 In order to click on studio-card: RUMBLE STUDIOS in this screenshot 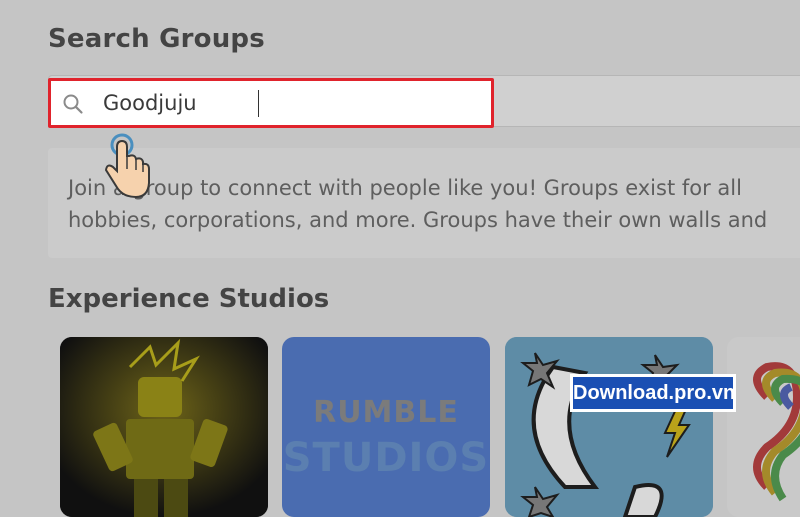, I will do `click(386, 427)`.